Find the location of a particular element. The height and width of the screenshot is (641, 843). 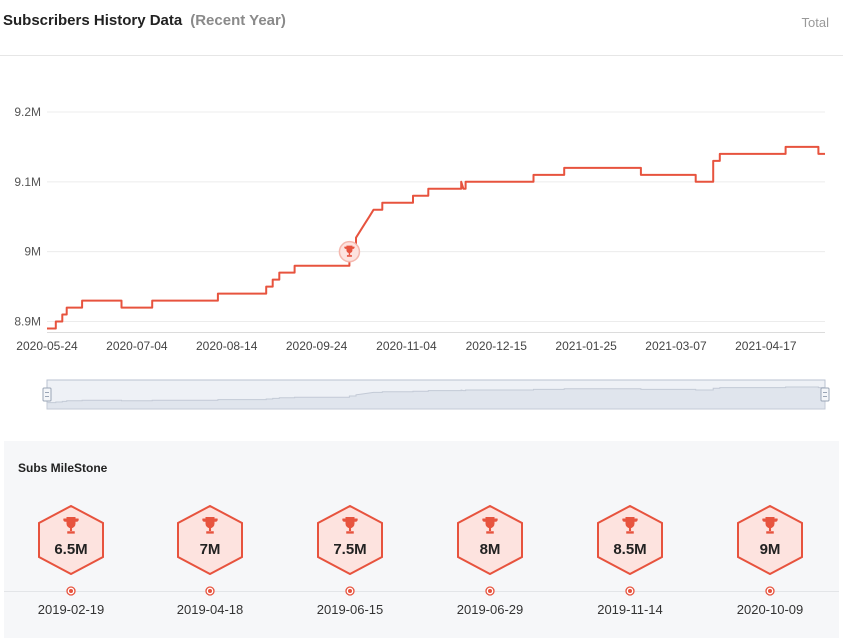

milestone-title: Subs MileStone is located at coordinates (63, 468).